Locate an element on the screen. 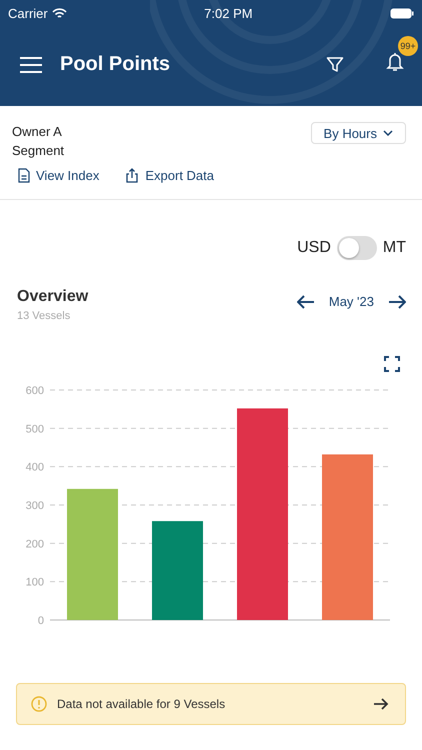 The width and height of the screenshot is (422, 750). y-axis-label: 0 is located at coordinates (41, 621).